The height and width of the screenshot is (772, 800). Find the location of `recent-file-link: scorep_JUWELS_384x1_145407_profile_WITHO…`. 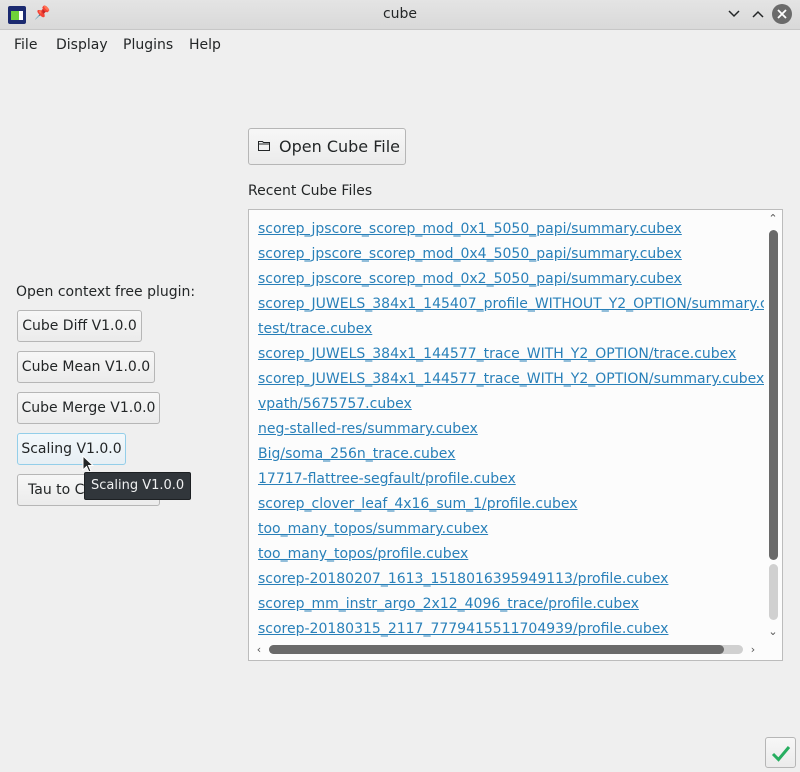

recent-file-link: scorep_JUWELS_384x1_145407_profile_WITHO… is located at coordinates (511, 304).